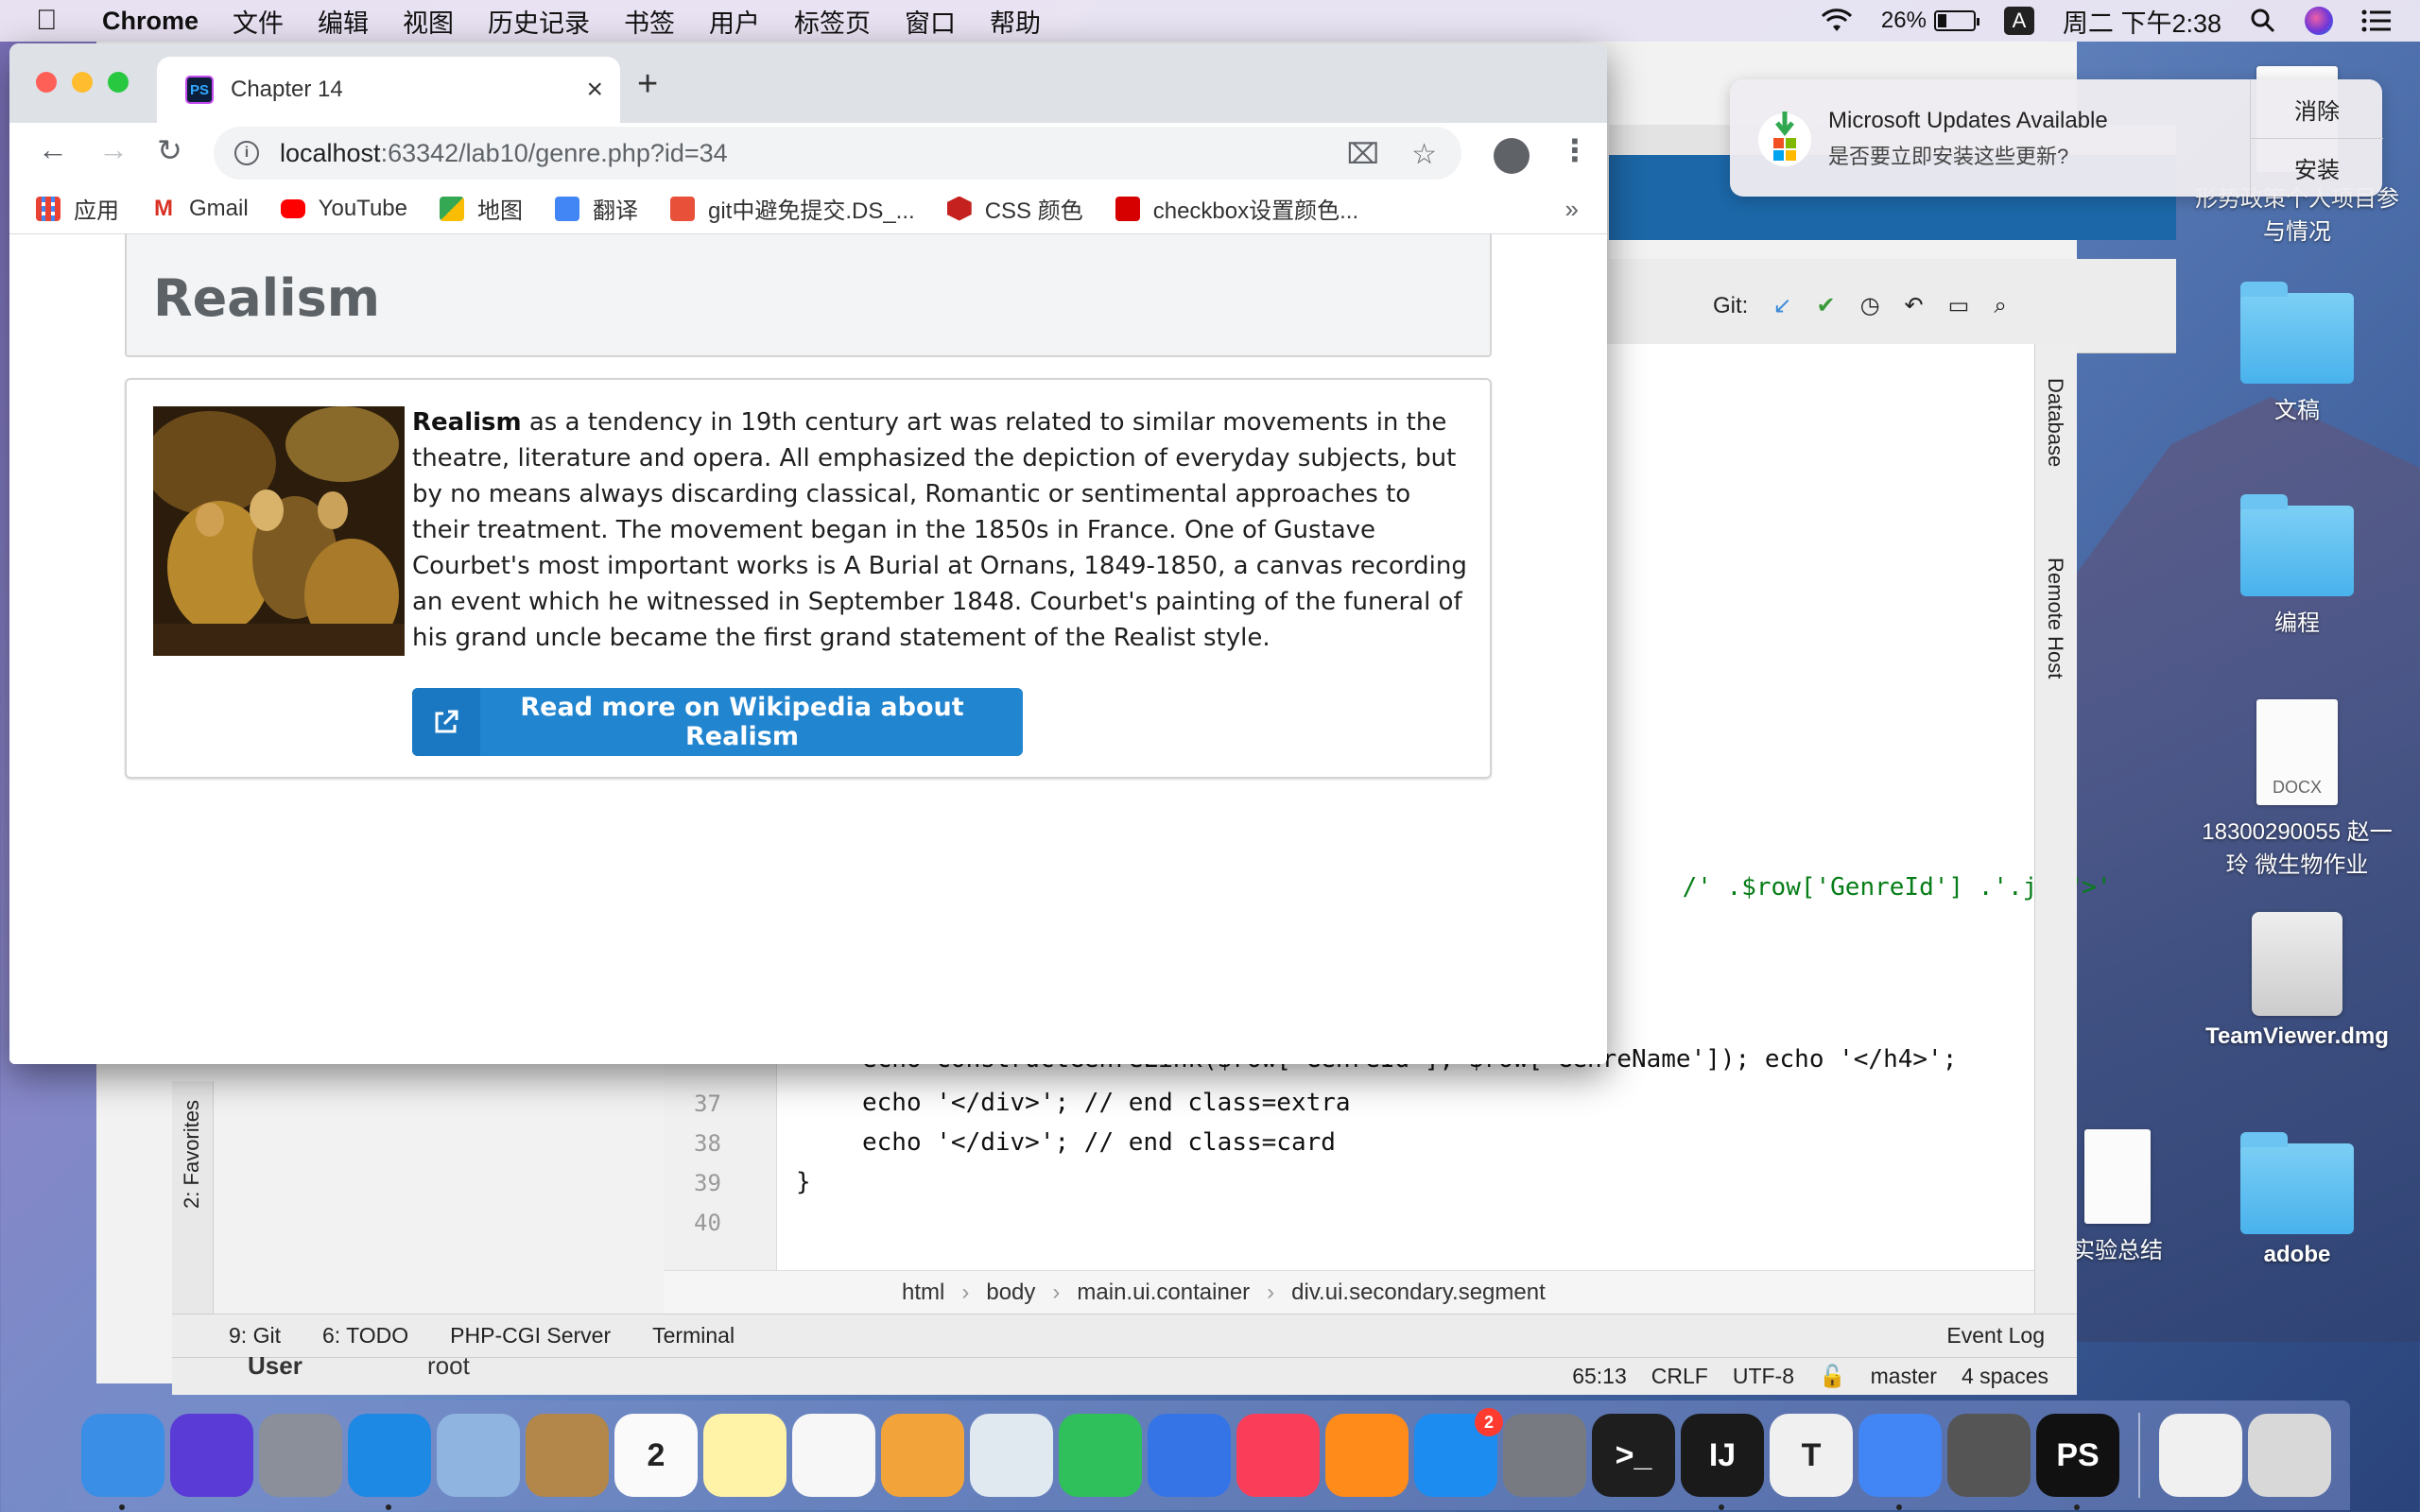  I want to click on minimize-window-button, so click(83, 82).